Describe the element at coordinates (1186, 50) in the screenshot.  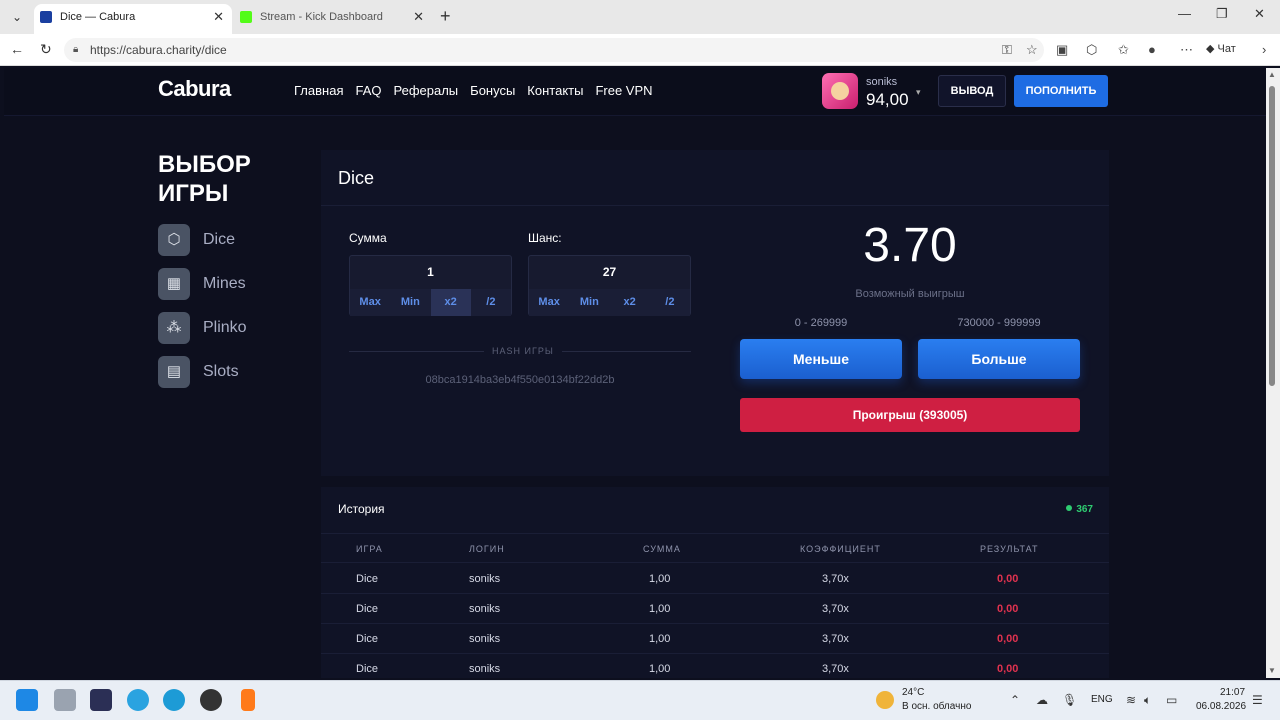
I see `more-menu-icon: ⋯` at that location.